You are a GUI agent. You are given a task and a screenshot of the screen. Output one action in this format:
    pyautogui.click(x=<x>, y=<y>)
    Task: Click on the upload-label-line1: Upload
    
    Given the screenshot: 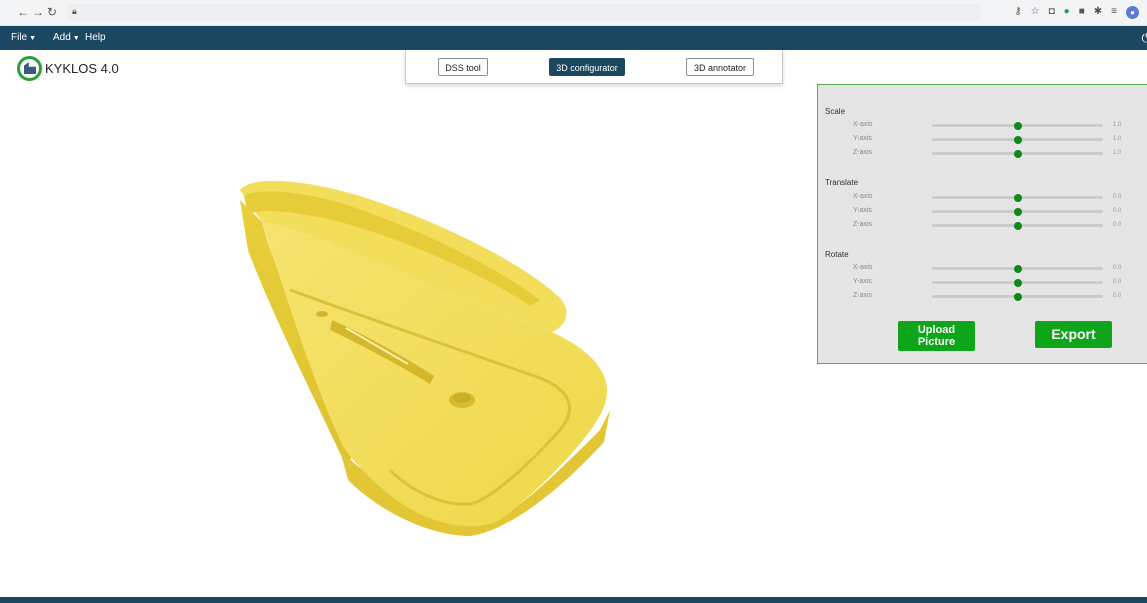 What is the action you would take?
    pyautogui.click(x=936, y=330)
    